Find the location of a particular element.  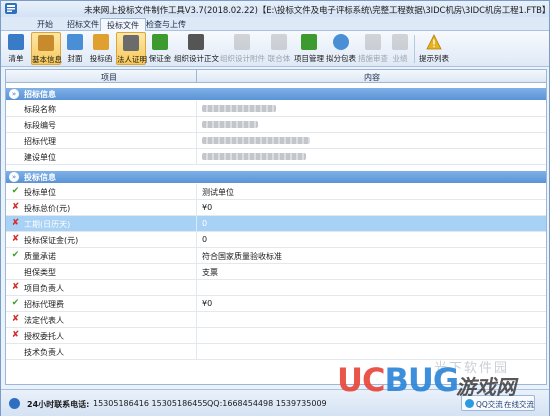

table-row: ✘ 项目负责人 is located at coordinates (276, 288).